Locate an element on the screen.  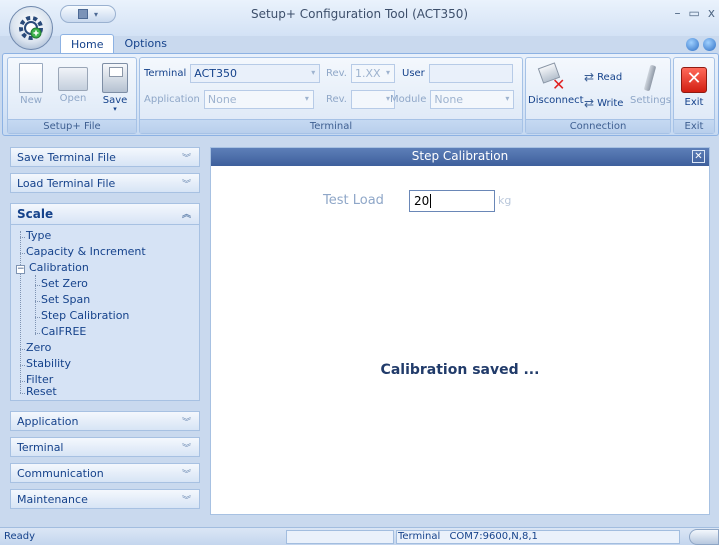
group-label: Setup+ File is located at coordinates (72, 126).